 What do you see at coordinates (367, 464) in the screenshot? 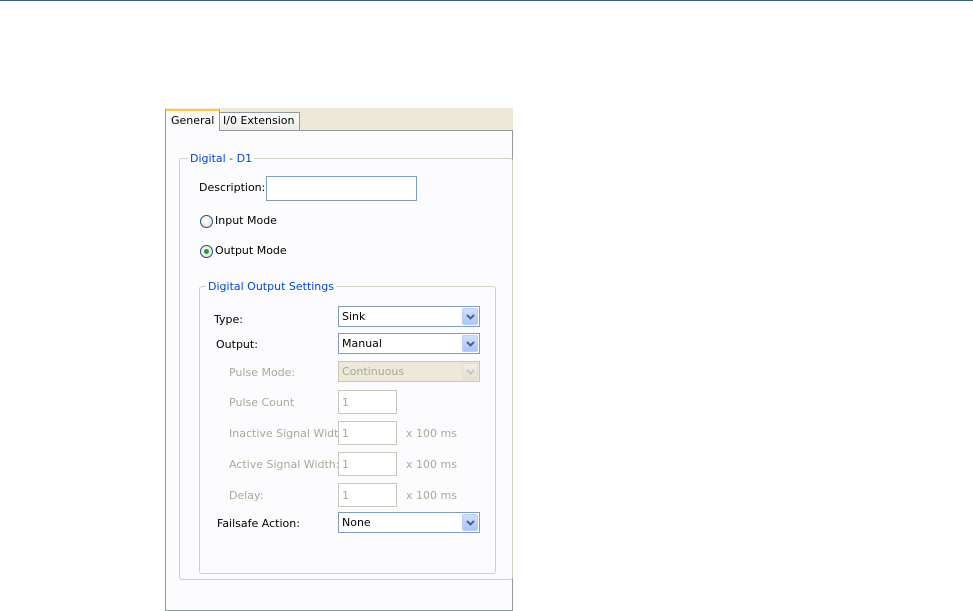
I see `active-signal-width-input` at bounding box center [367, 464].